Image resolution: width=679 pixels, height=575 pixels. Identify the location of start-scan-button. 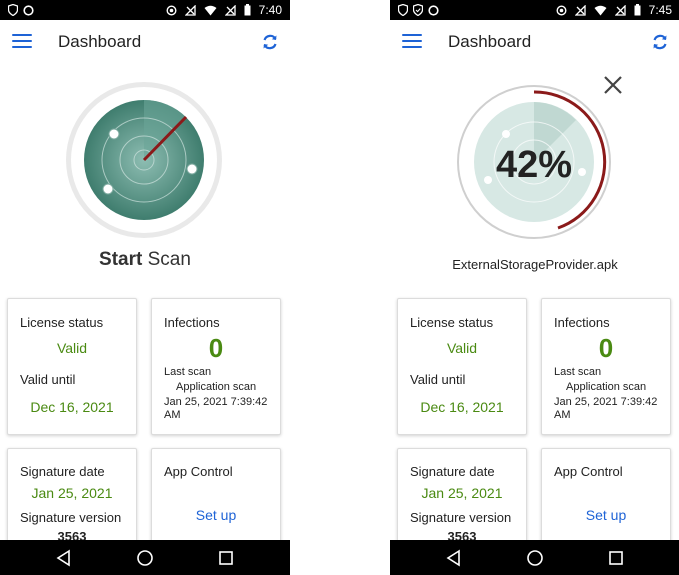
(144, 160).